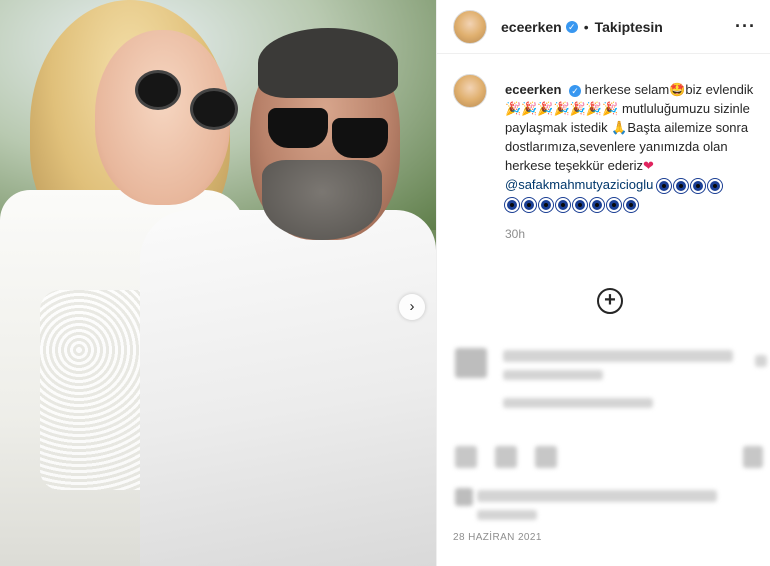  I want to click on praying-hands-emoji-icon: 🙏, so click(619, 127).